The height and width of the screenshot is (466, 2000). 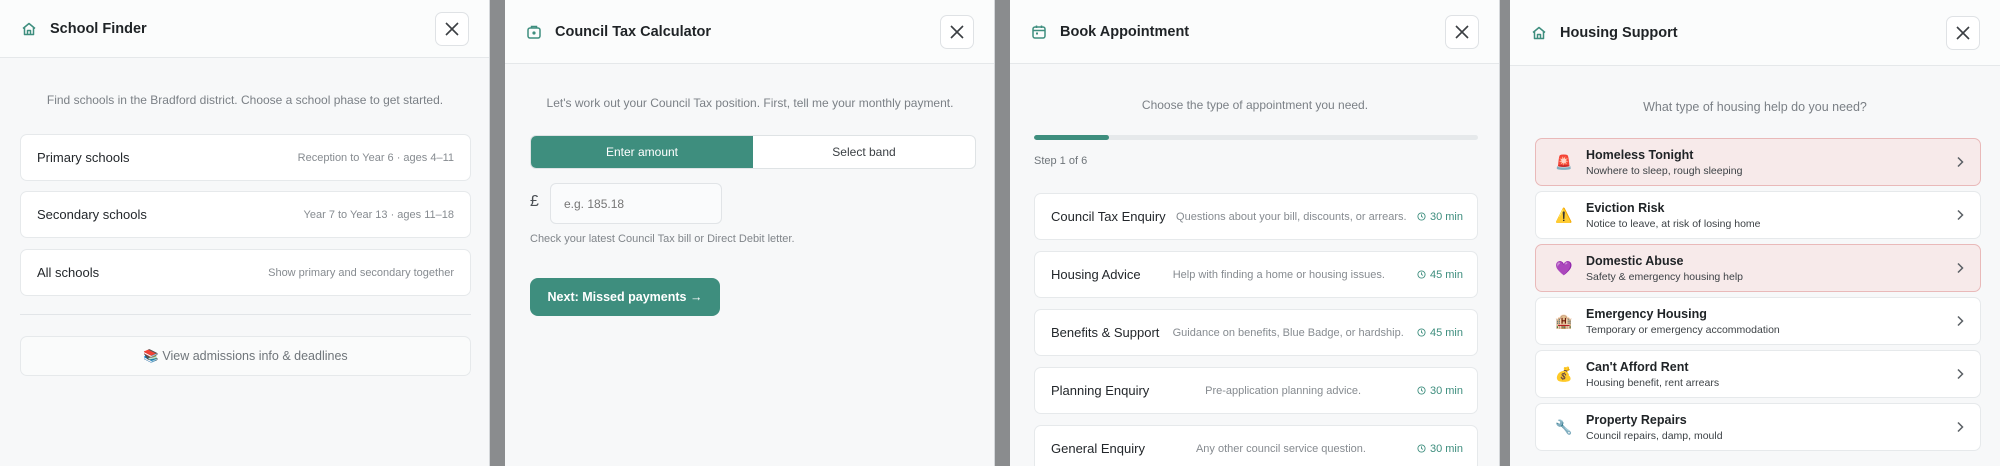 I want to click on calendar-icon, so click(x=1039, y=32).